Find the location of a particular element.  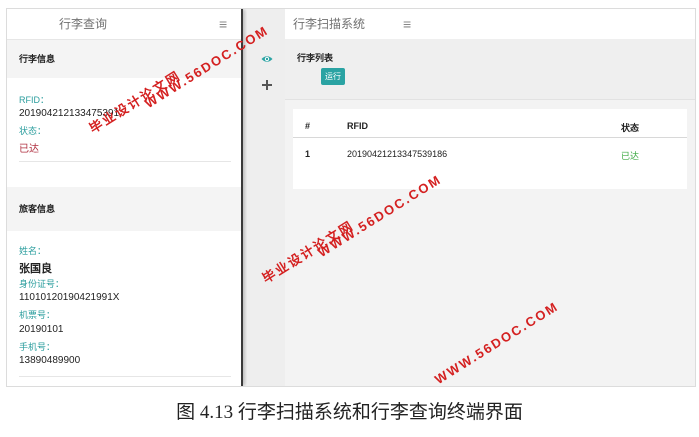

phone-value: 13890489900 is located at coordinates (50, 360).